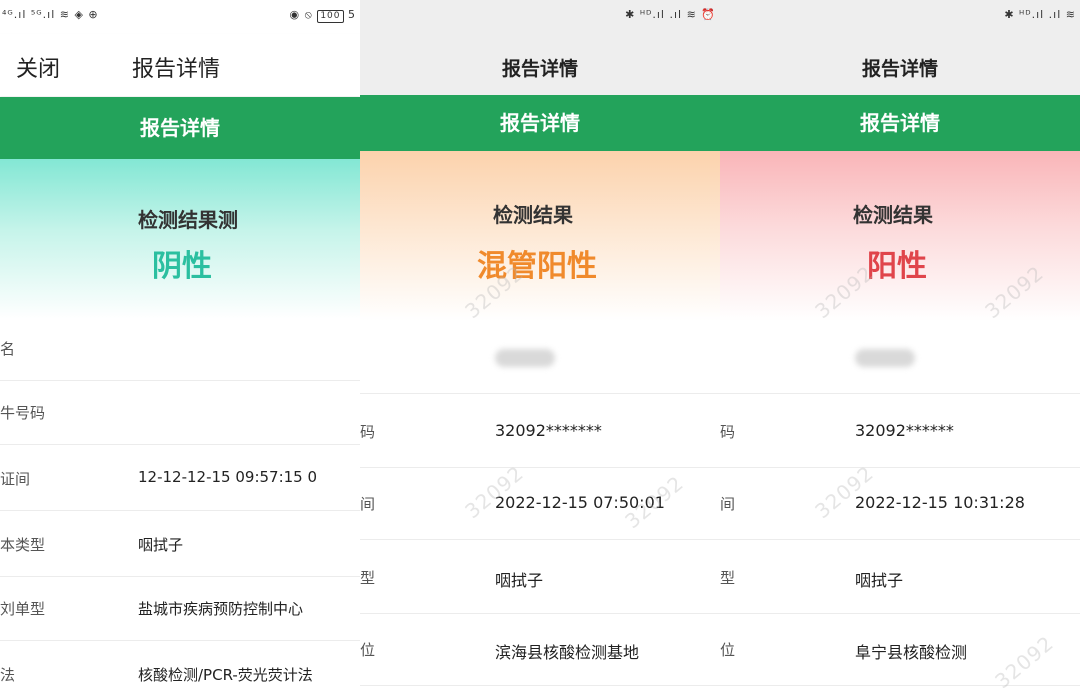  I want to click on close-button: 关闭, so click(38, 67).